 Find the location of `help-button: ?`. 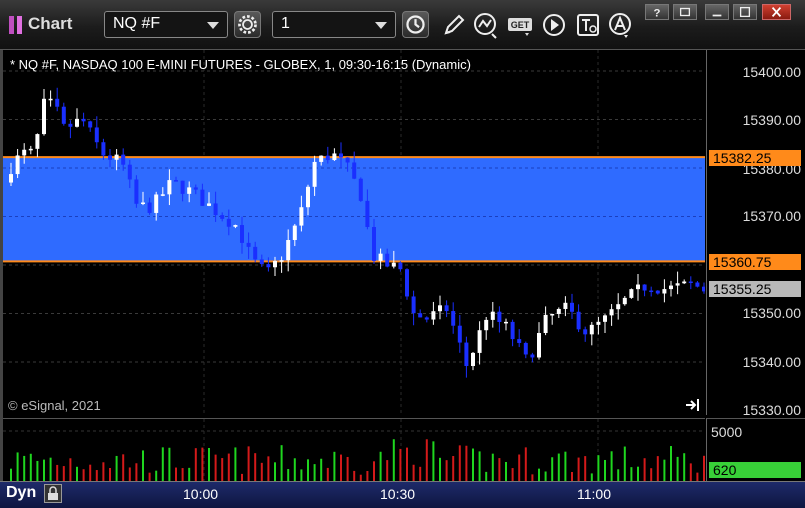

help-button: ? is located at coordinates (657, 12).